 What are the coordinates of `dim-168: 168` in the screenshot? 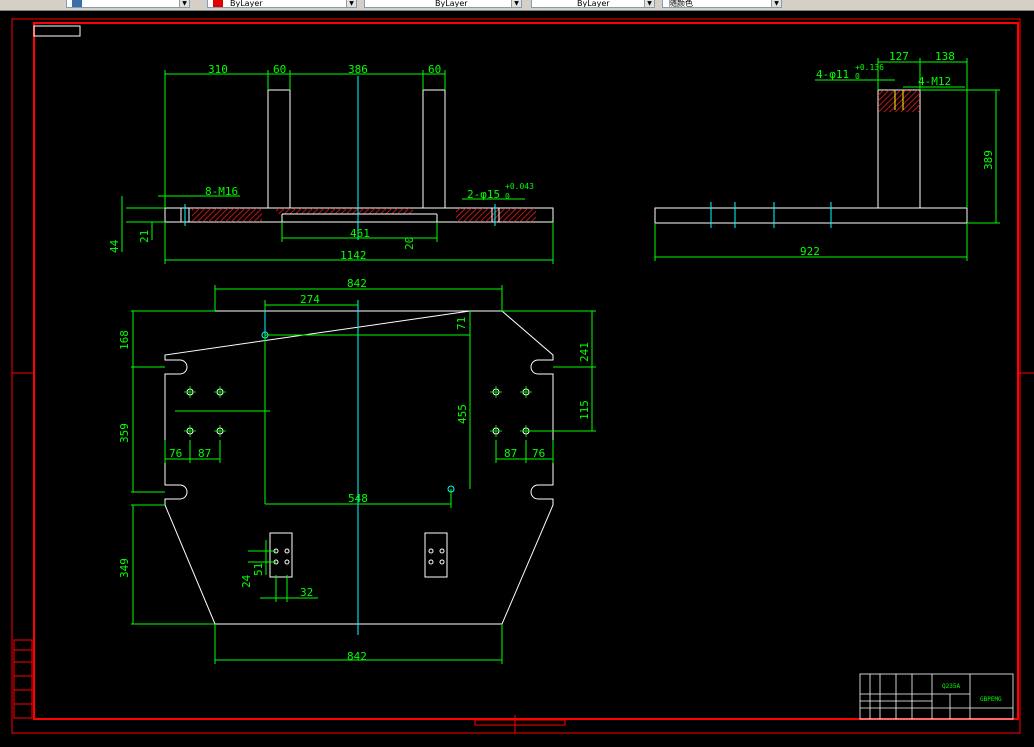 It's located at (124, 340).